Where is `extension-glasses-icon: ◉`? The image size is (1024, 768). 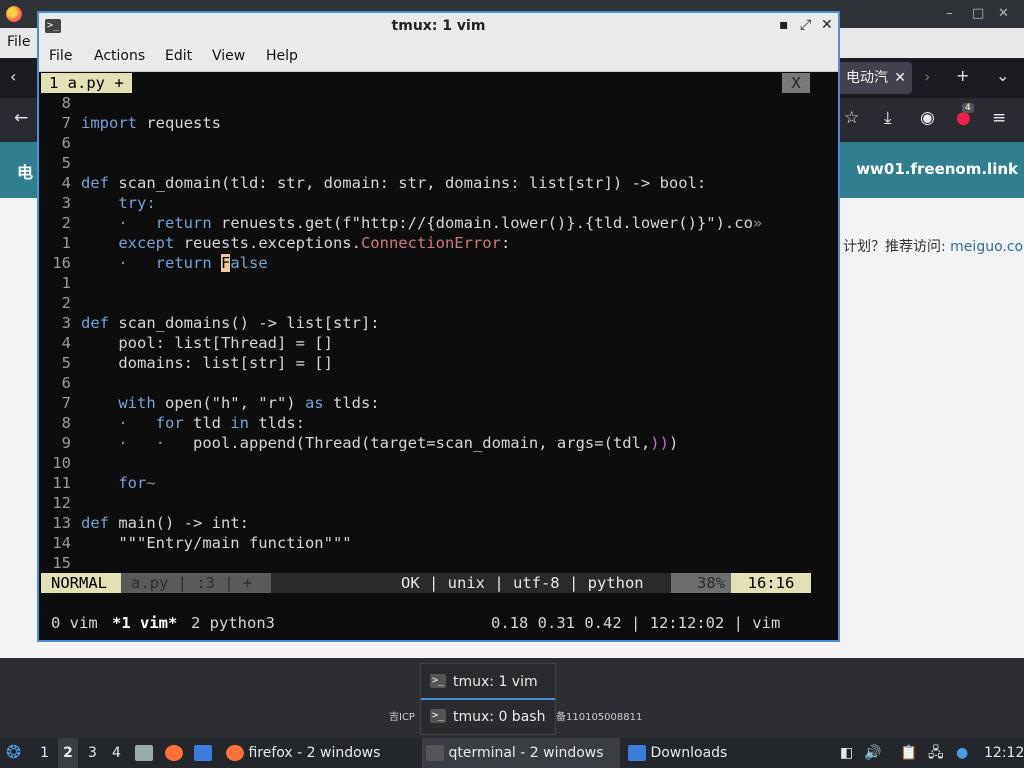 extension-glasses-icon: ◉ is located at coordinates (927, 118).